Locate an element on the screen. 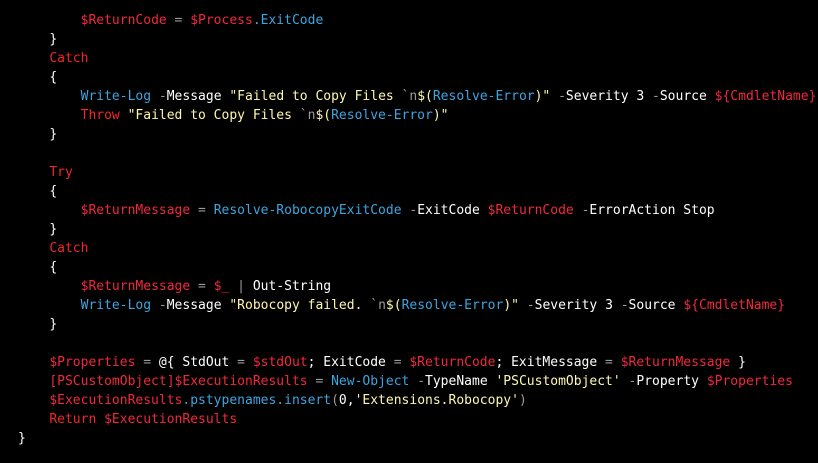 This screenshot has width=818, height=463. code-token-default: Source is located at coordinates (687, 96).